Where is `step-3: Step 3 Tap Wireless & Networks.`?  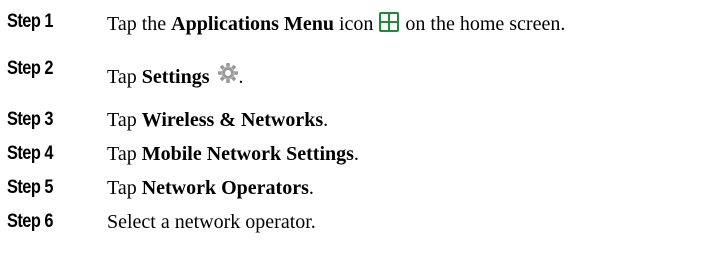
step-3: Step 3 Tap Wireless & Networks. is located at coordinates (357, 122).